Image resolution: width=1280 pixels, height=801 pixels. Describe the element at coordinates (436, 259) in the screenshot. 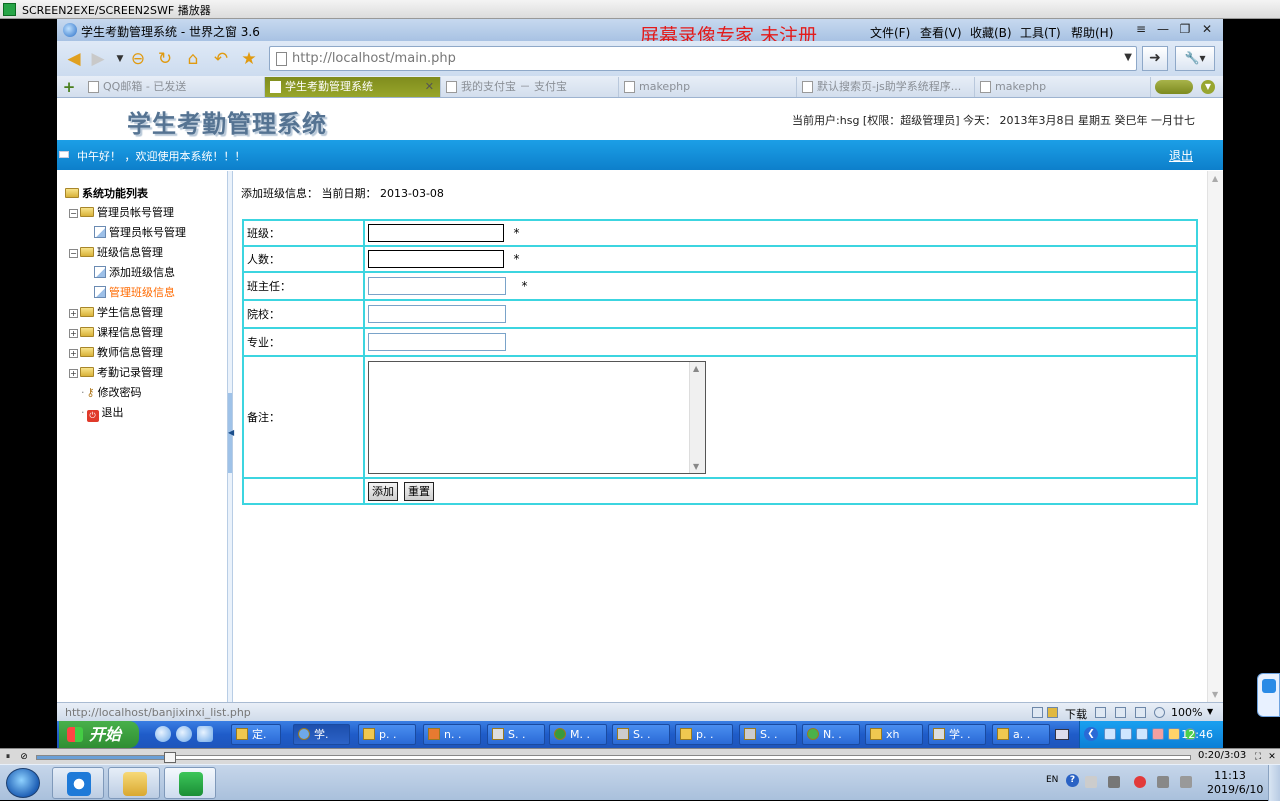

I see `count-input` at that location.